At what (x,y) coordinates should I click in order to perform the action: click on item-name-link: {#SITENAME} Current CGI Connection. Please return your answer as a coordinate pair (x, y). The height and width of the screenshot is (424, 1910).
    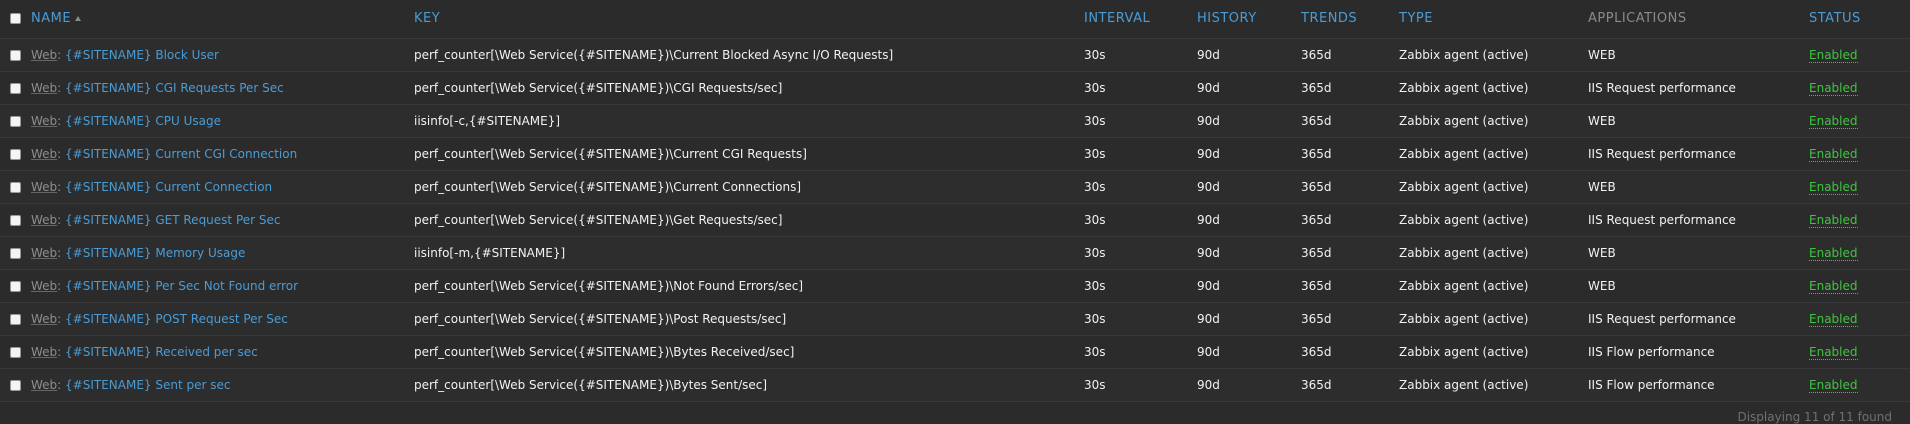
    Looking at the image, I should click on (181, 154).